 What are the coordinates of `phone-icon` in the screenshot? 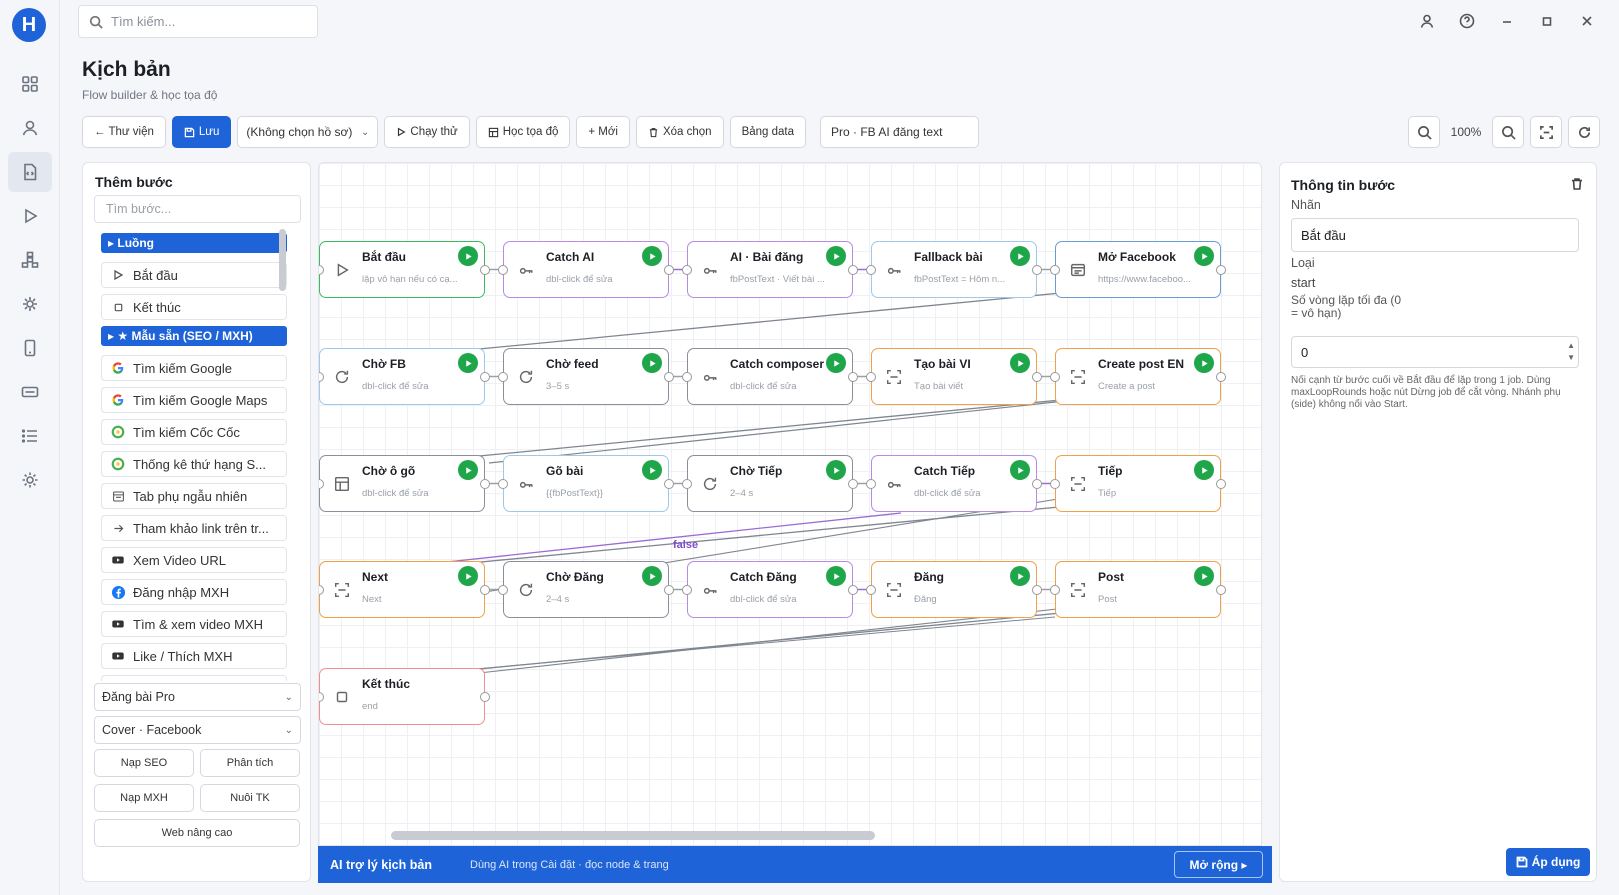 It's located at (30, 348).